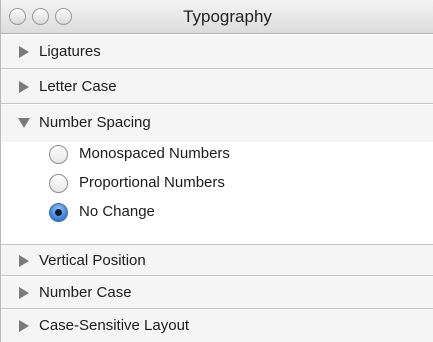 Image resolution: width=433 pixels, height=342 pixels. I want to click on radio-dot-icon, so click(58, 212).